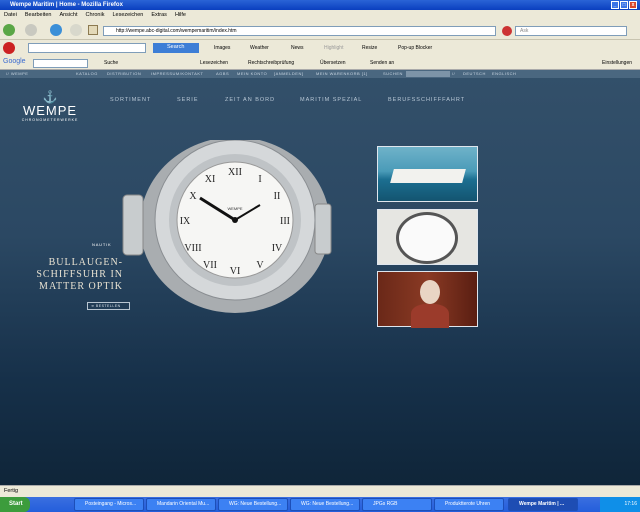 The height and width of the screenshot is (512, 640). Describe the element at coordinates (427, 237) in the screenshot. I see `clock-face-thumbnail` at that location.